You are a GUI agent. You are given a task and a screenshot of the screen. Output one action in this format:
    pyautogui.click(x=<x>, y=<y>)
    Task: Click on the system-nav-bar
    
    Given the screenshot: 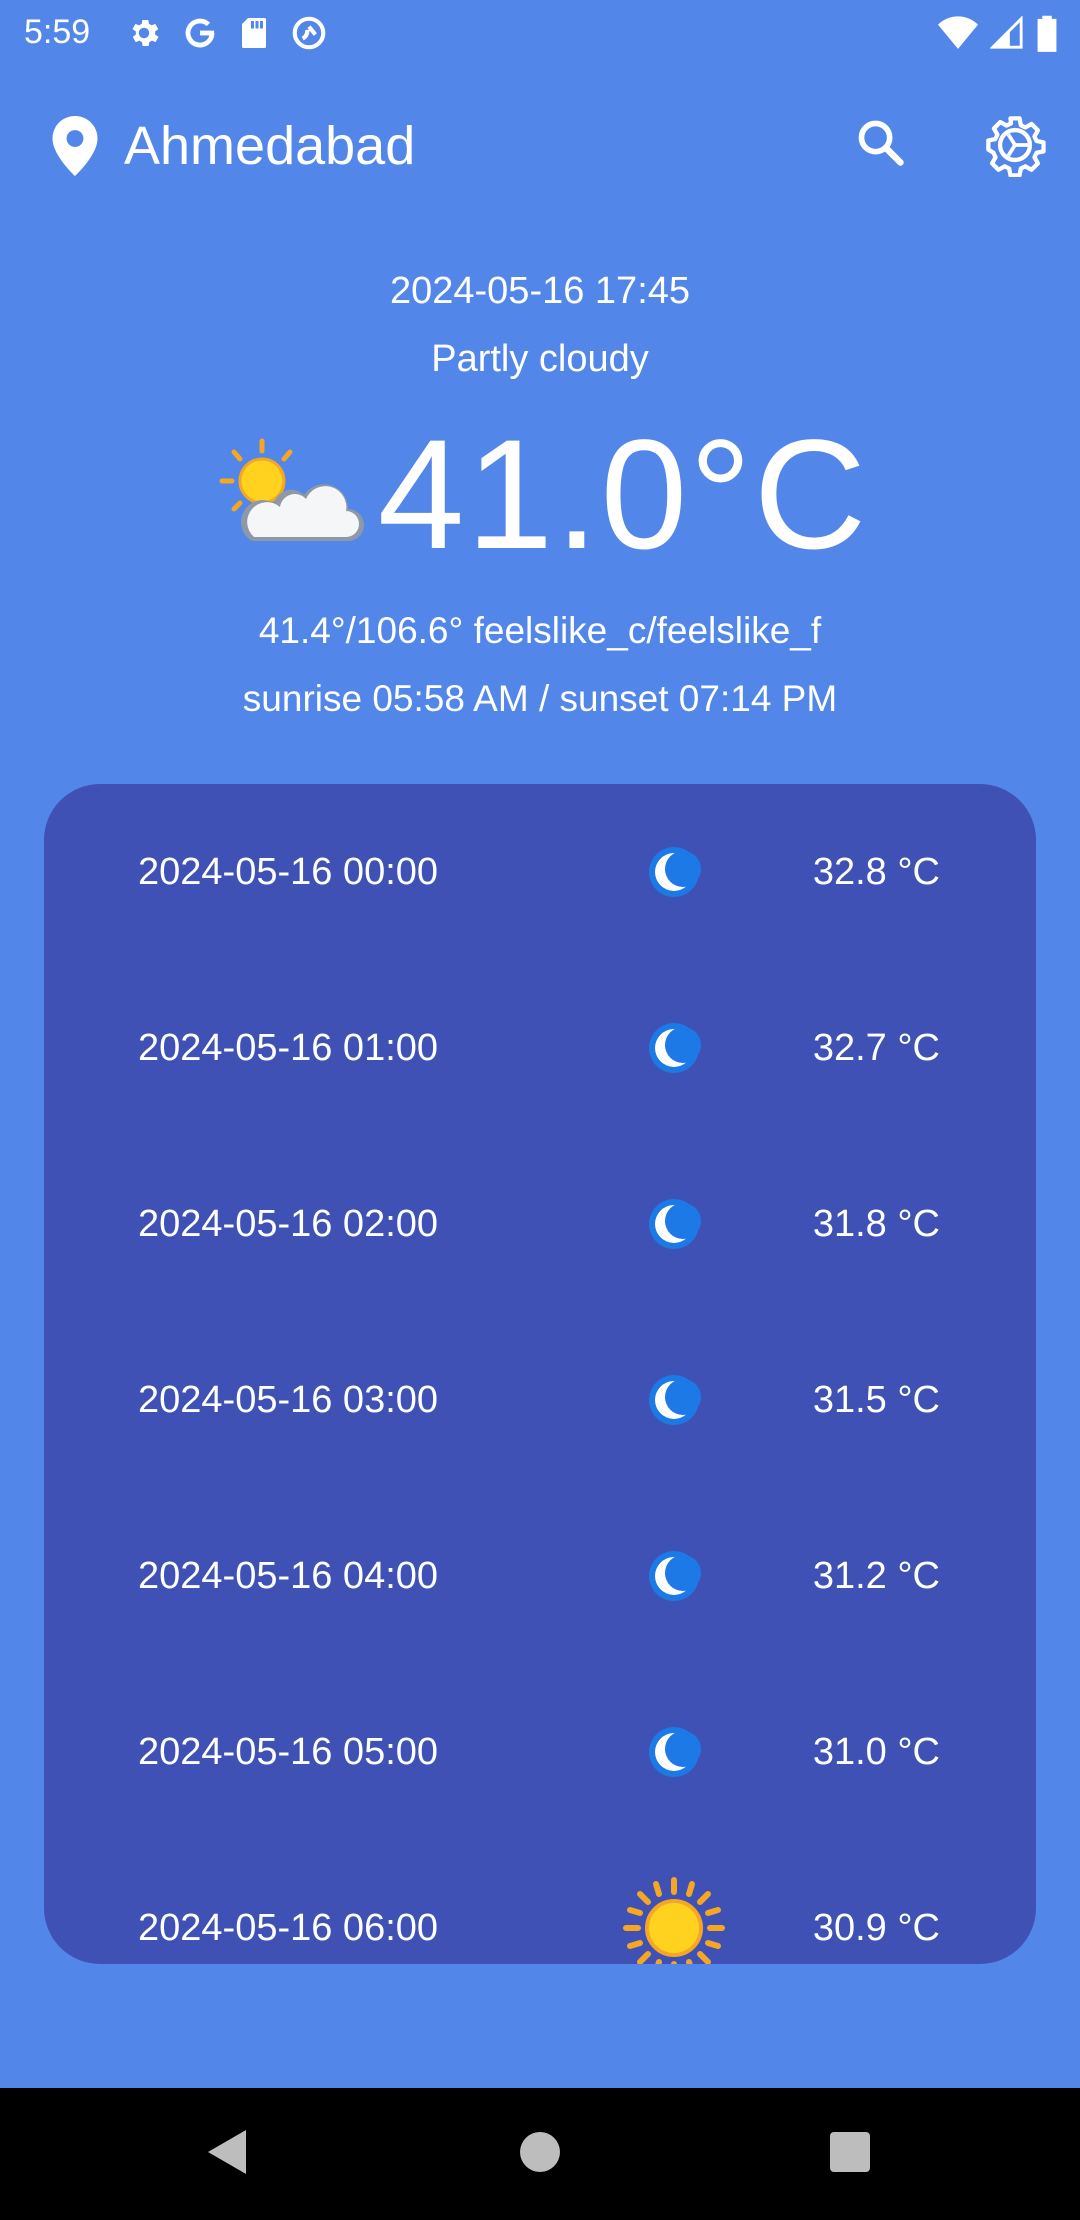 What is the action you would take?
    pyautogui.click(x=540, y=2154)
    